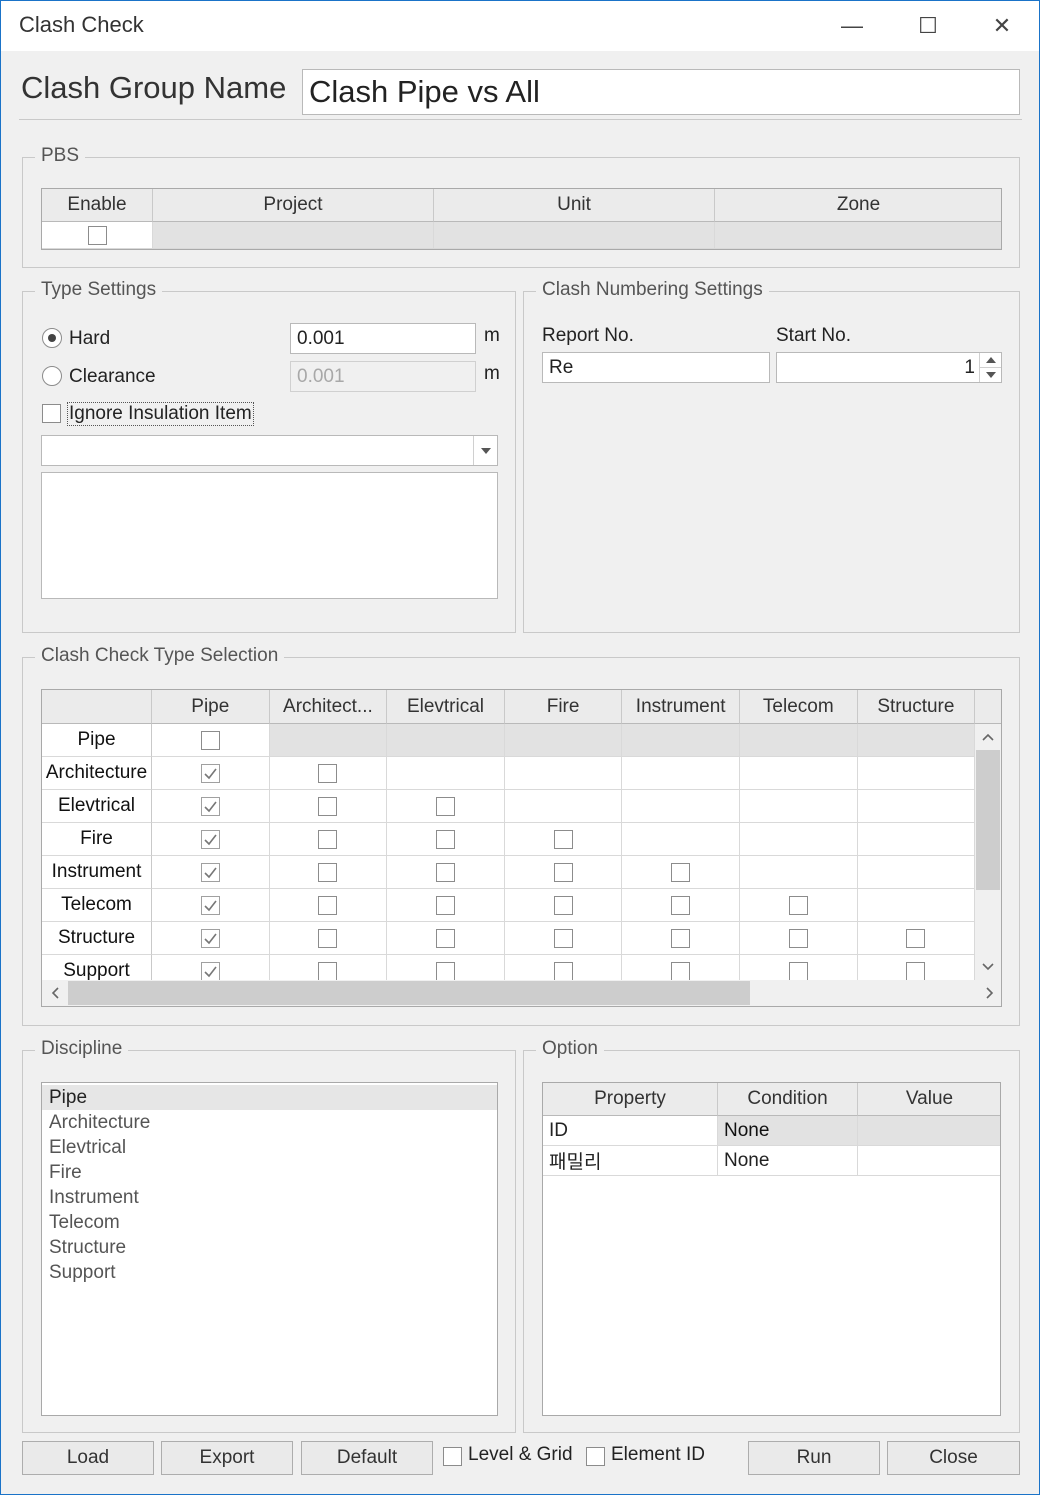  I want to click on hard-radio, so click(52, 338).